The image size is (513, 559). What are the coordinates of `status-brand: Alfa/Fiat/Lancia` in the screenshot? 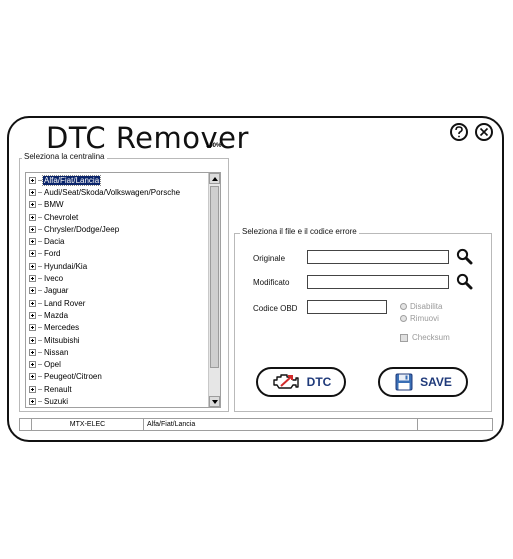 It's located at (281, 424).